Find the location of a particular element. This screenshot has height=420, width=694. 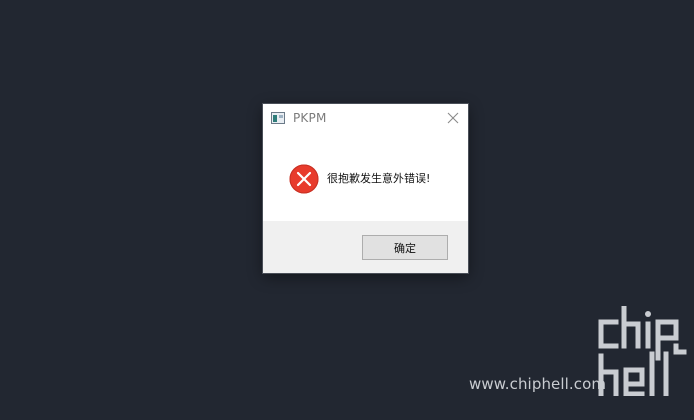

watermark-text: www.chiphell.com is located at coordinates (538, 384).